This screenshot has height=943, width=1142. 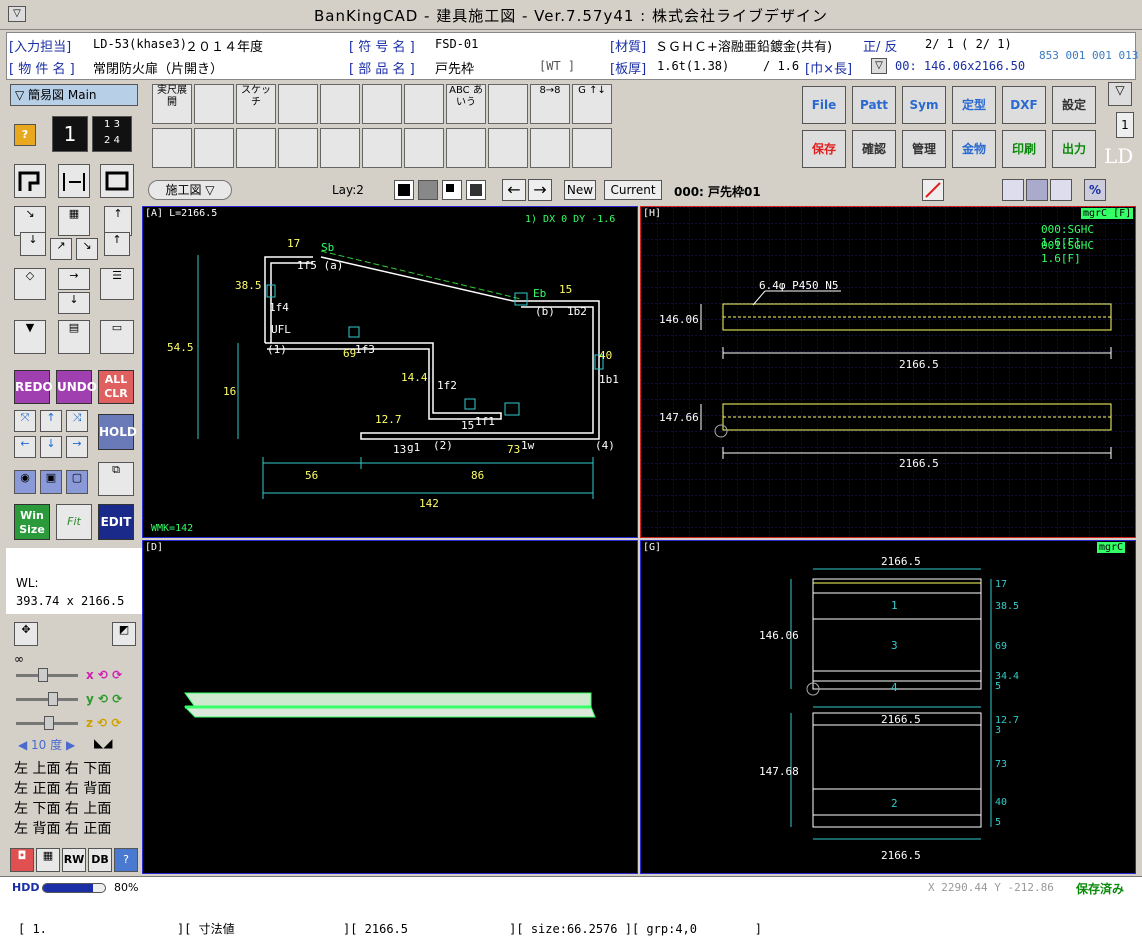 I want to click on x-slider, so click(x=47, y=675).